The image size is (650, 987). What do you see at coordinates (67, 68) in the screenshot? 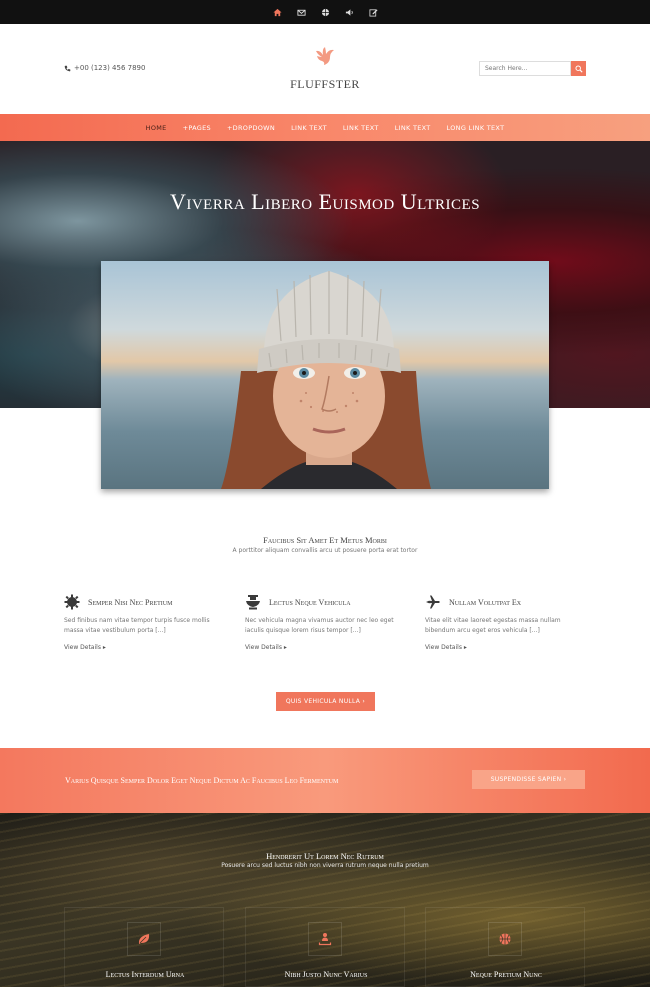
I see `phone-icon` at bounding box center [67, 68].